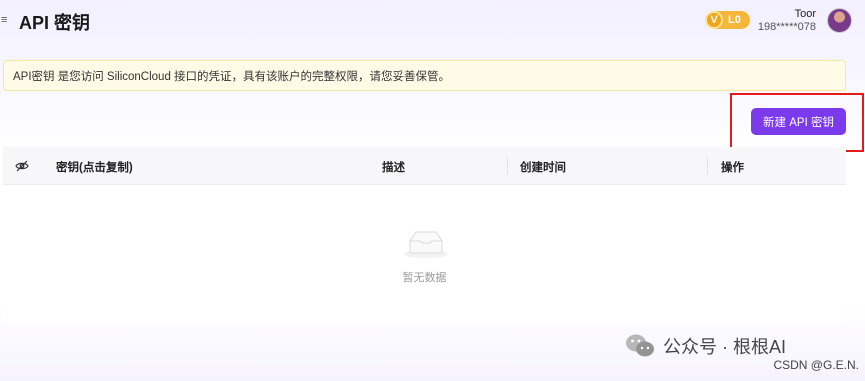 The height and width of the screenshot is (381, 865). What do you see at coordinates (805, 14) in the screenshot?
I see `user-name: Toor` at bounding box center [805, 14].